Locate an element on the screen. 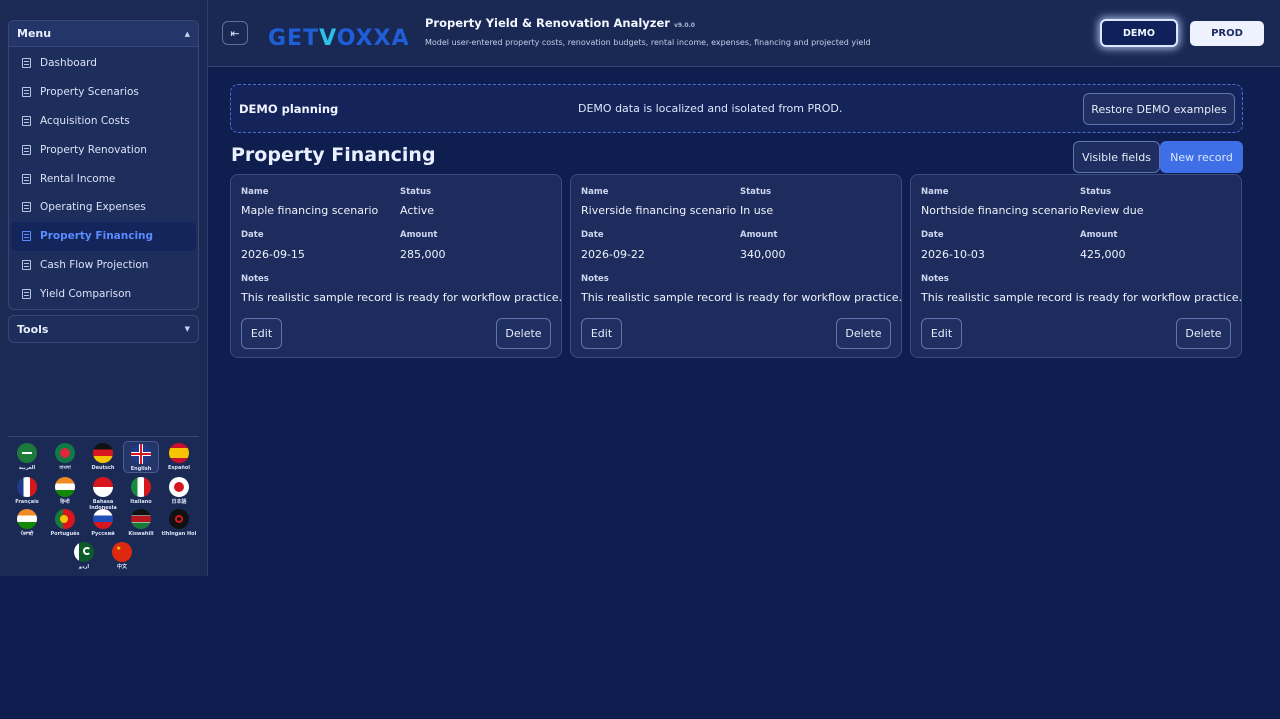  language-german: Deutsch is located at coordinates (103, 457).